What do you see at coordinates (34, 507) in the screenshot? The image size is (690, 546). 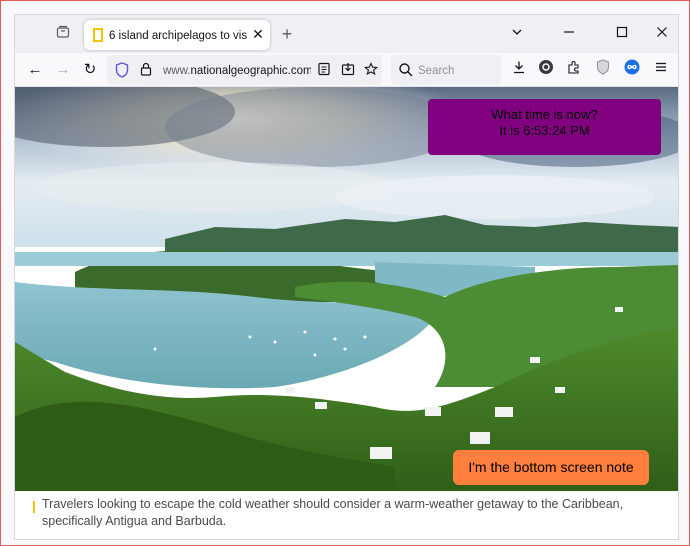 I see `caption-accent-bar` at bounding box center [34, 507].